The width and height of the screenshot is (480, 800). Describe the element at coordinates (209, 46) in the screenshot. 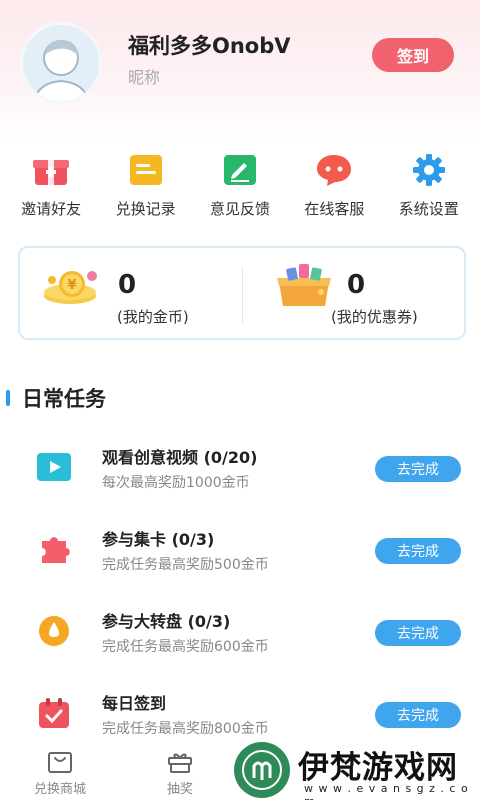

I see `username: 福利多多OnobV` at that location.